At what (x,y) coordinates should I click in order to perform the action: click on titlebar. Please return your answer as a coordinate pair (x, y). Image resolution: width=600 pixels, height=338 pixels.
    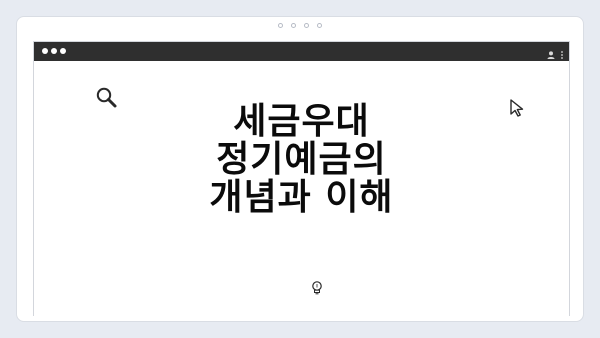
    Looking at the image, I should click on (301, 51).